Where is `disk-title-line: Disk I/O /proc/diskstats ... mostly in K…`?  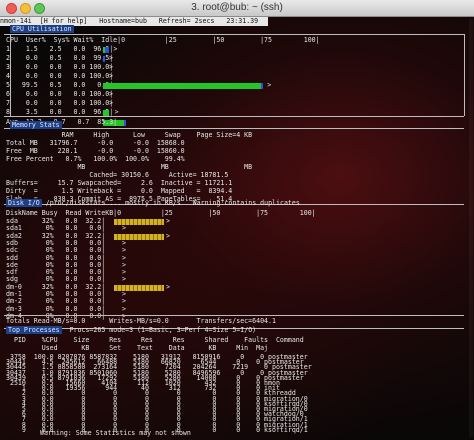
disk-title-line: Disk I/O /proc/diskstats ... mostly in K… is located at coordinates (153, 203).